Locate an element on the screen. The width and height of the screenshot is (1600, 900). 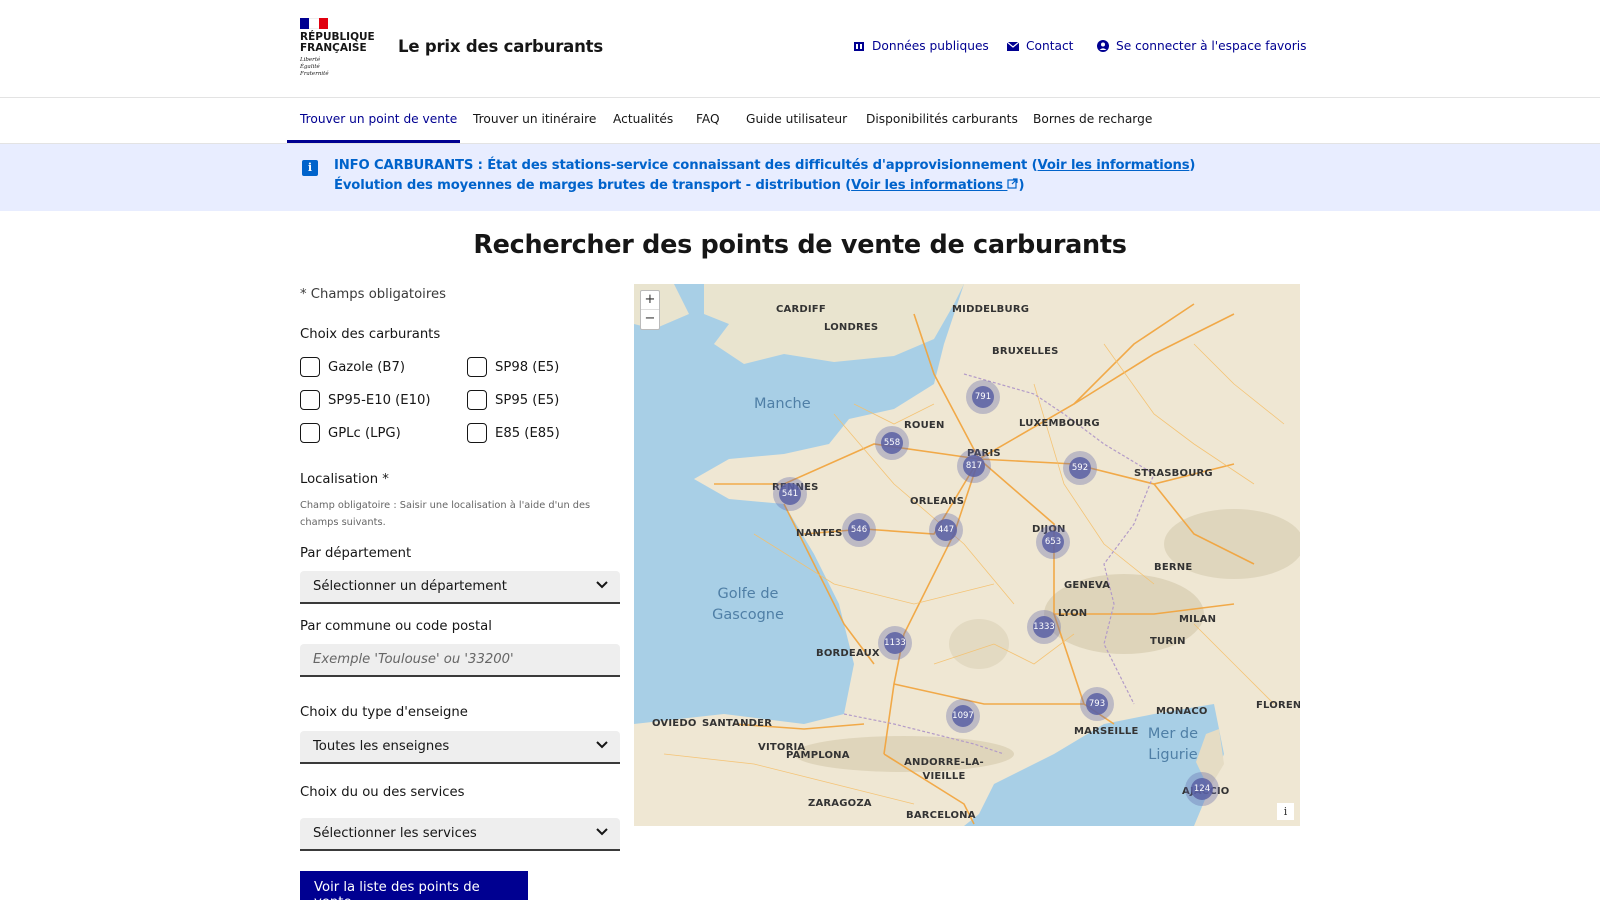
fuel-checkbox-sp95-e10: SP95-E10 (E10) is located at coordinates (365, 400).